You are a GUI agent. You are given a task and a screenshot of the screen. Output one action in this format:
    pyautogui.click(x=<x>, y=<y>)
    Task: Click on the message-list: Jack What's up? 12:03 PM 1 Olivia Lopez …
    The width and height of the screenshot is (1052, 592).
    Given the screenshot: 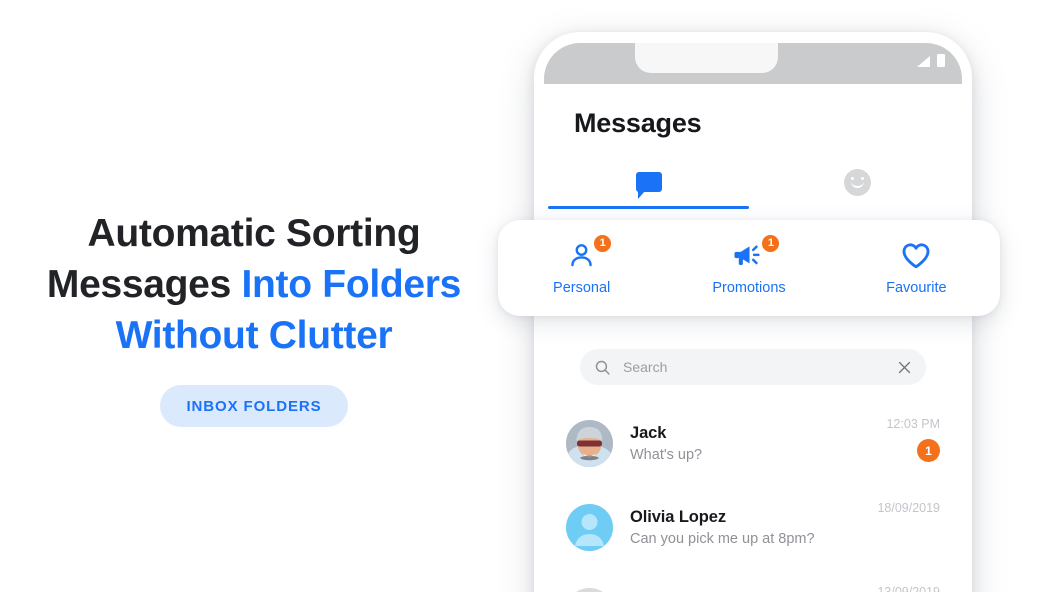 What is the action you would take?
    pyautogui.click(x=753, y=496)
    